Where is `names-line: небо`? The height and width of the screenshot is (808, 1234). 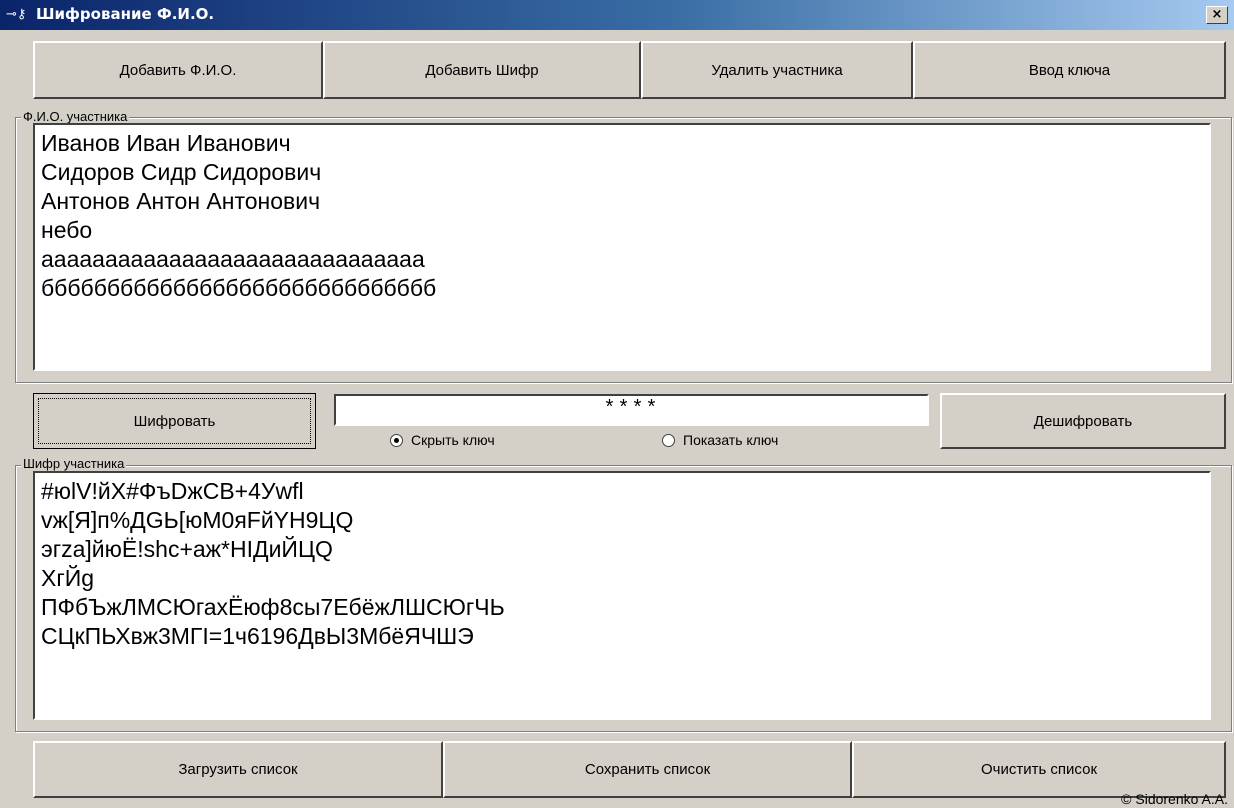
names-line: небо is located at coordinates (67, 230).